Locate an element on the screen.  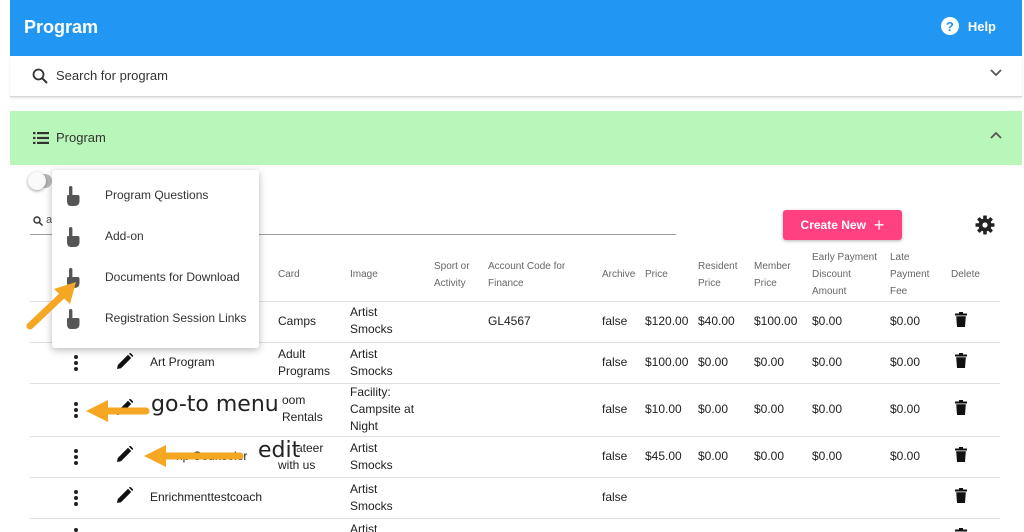
menu-item-label: Program Questions is located at coordinates (157, 195).